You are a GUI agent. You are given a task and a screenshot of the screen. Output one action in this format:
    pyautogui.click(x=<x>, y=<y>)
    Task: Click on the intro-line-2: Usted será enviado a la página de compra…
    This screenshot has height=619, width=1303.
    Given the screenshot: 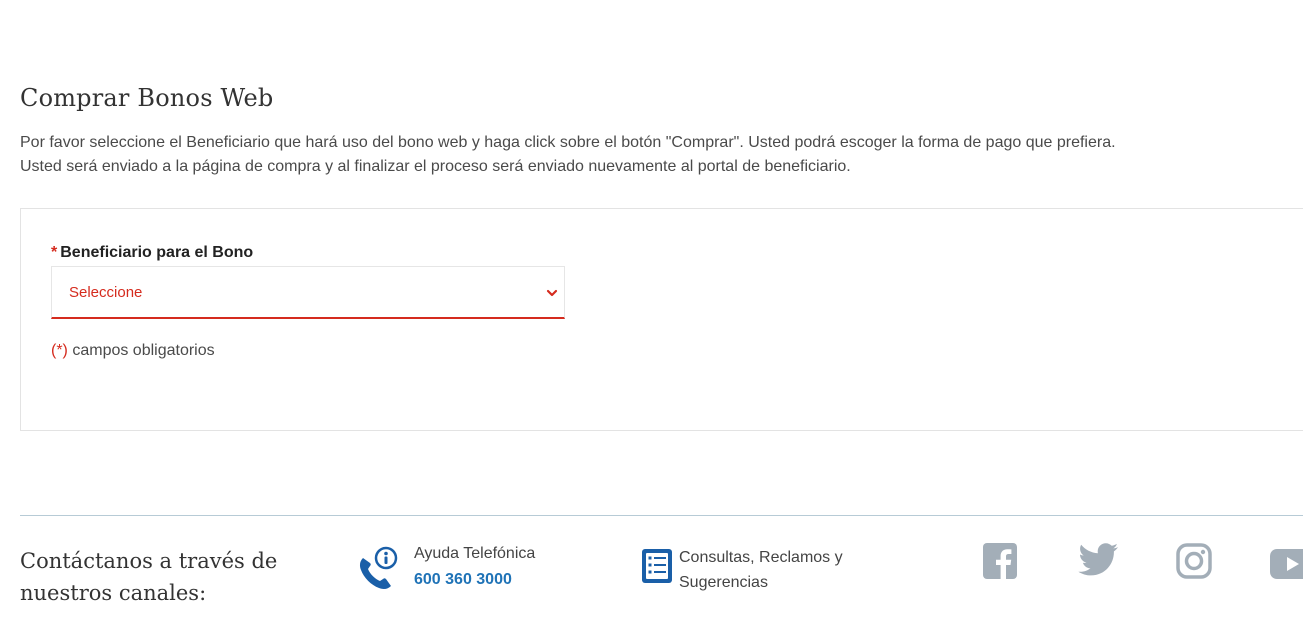 What is the action you would take?
    pyautogui.click(x=435, y=166)
    